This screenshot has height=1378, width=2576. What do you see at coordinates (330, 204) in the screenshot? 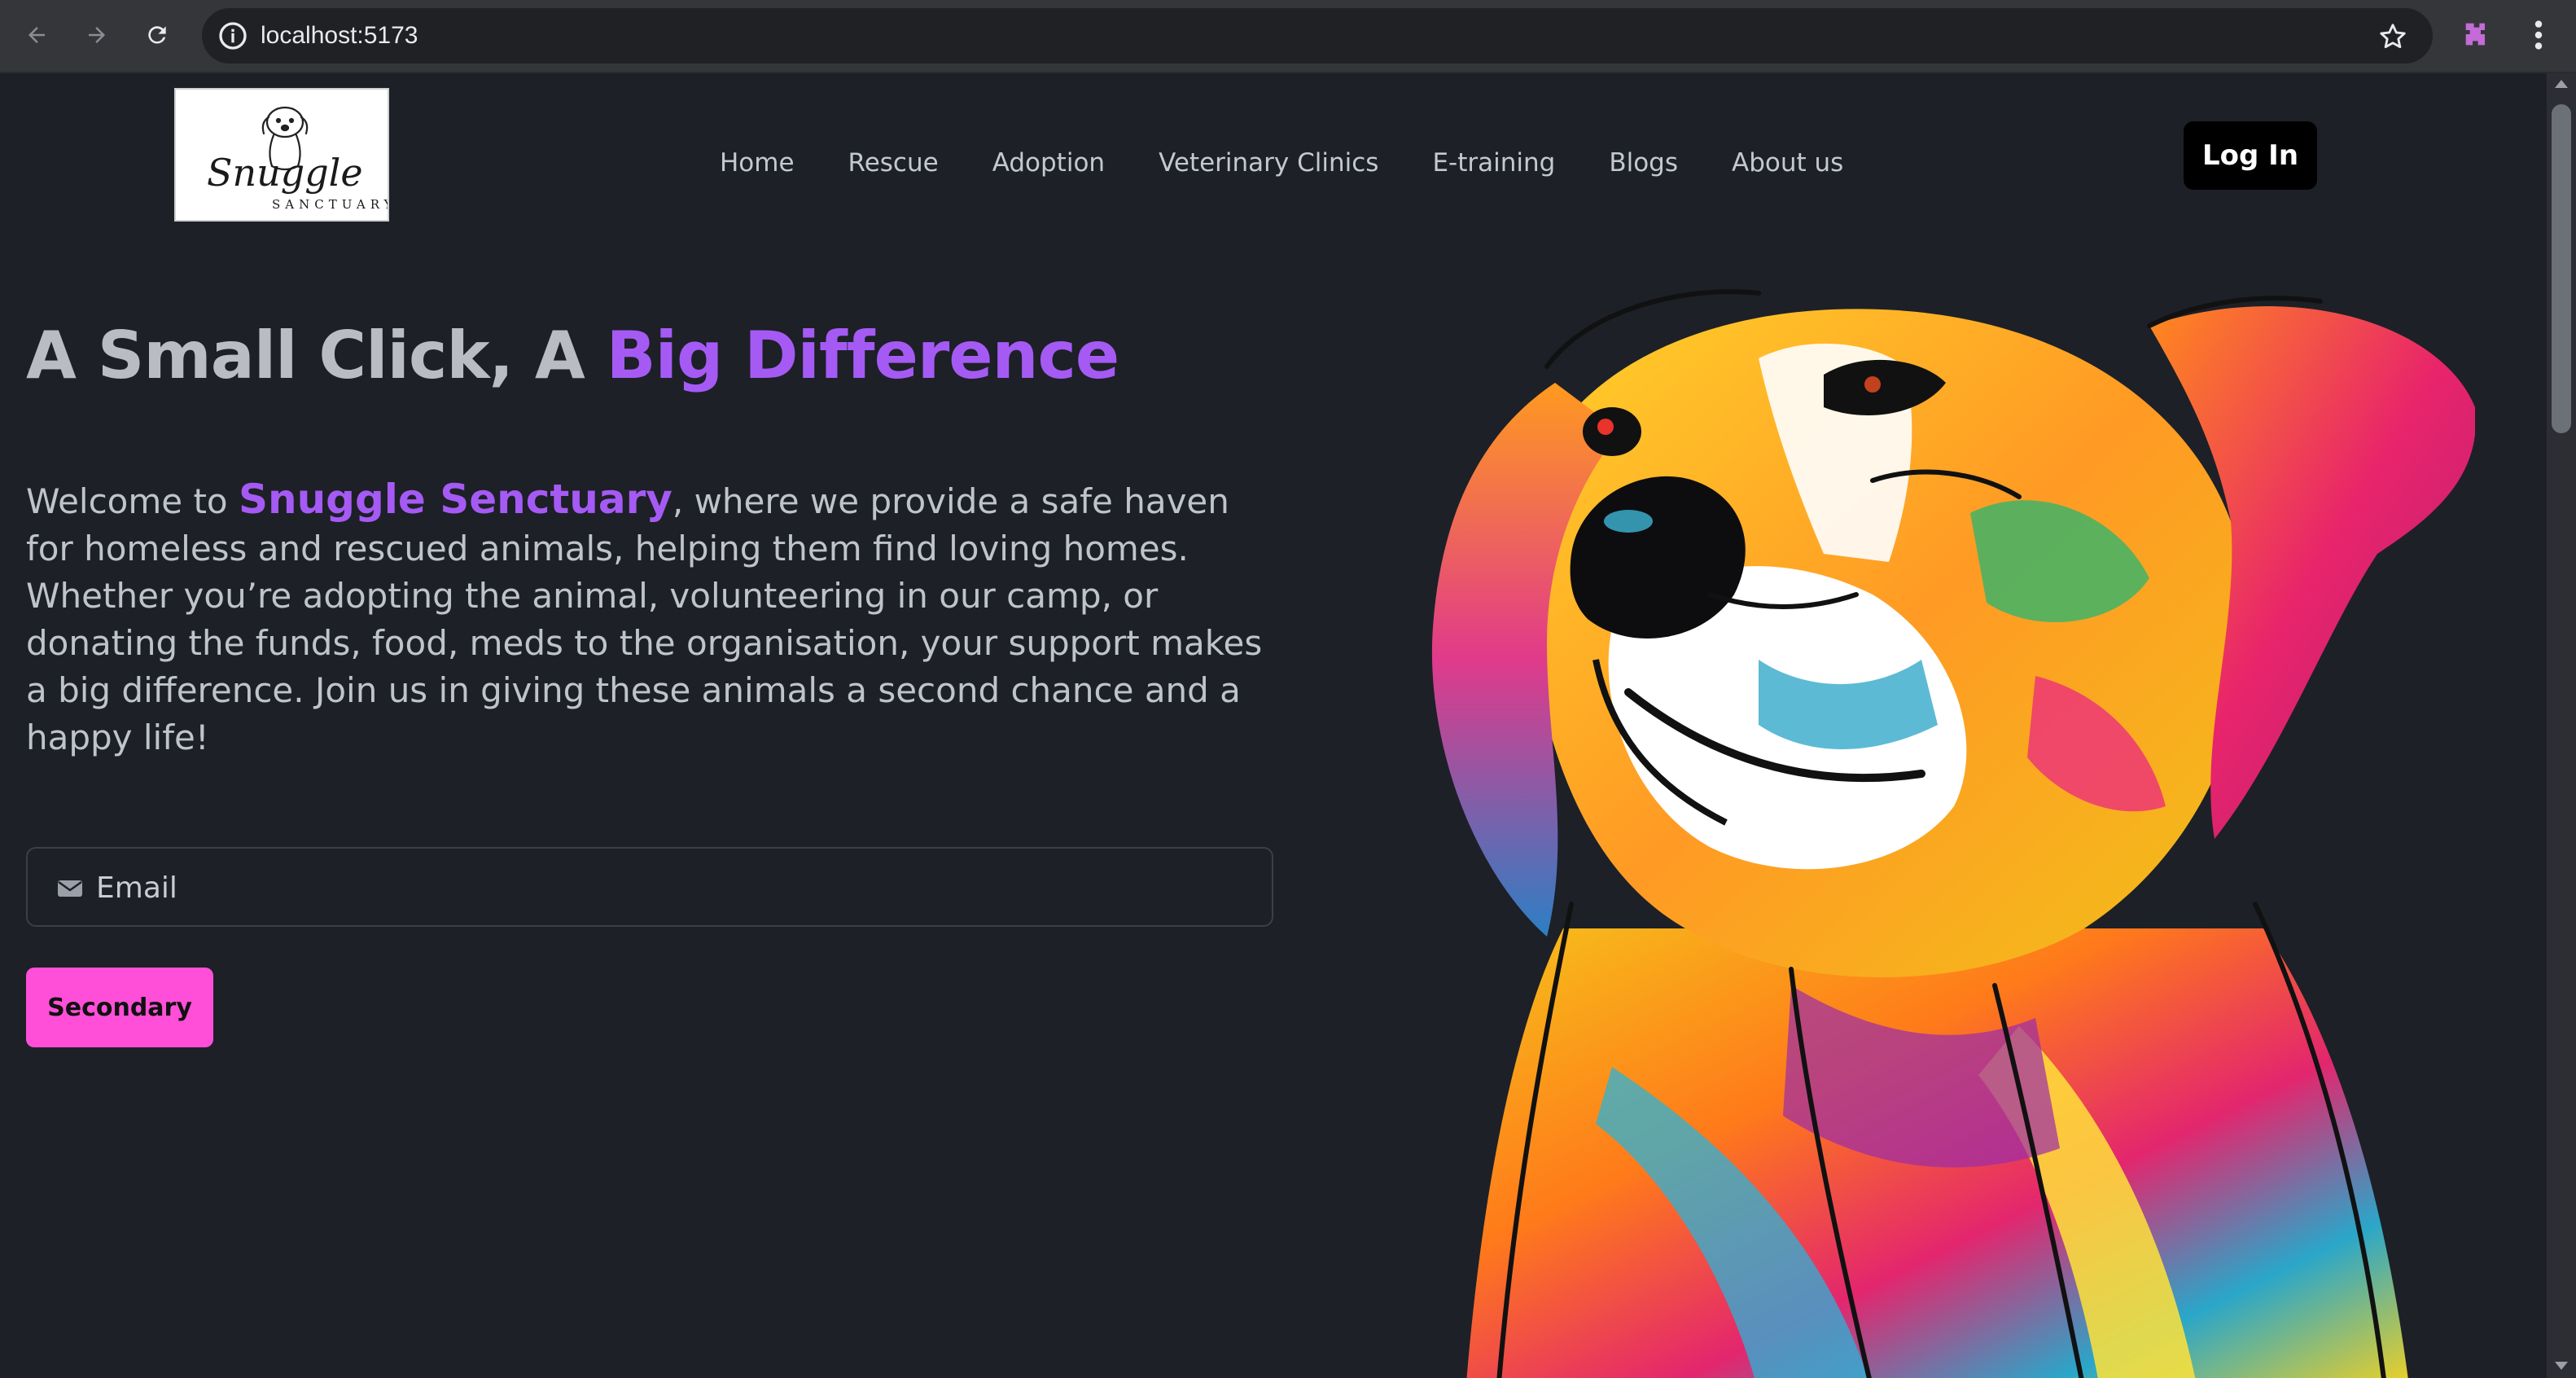
I see `logo-caps-text: SANCTUARY` at bounding box center [330, 204].